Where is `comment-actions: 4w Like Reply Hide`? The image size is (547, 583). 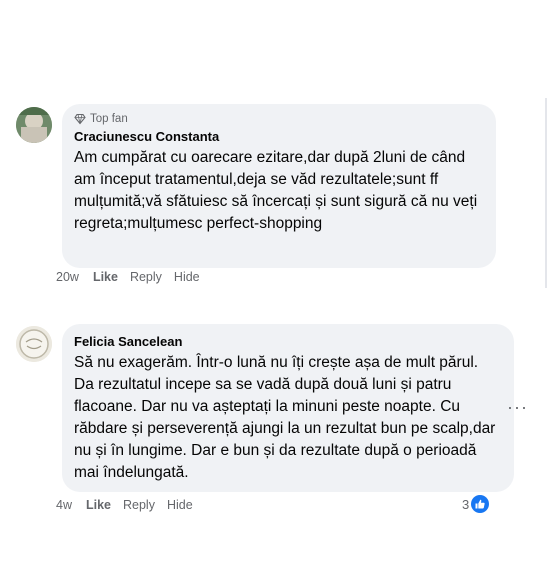
comment-actions: 4w Like Reply Hide is located at coordinates (130, 505).